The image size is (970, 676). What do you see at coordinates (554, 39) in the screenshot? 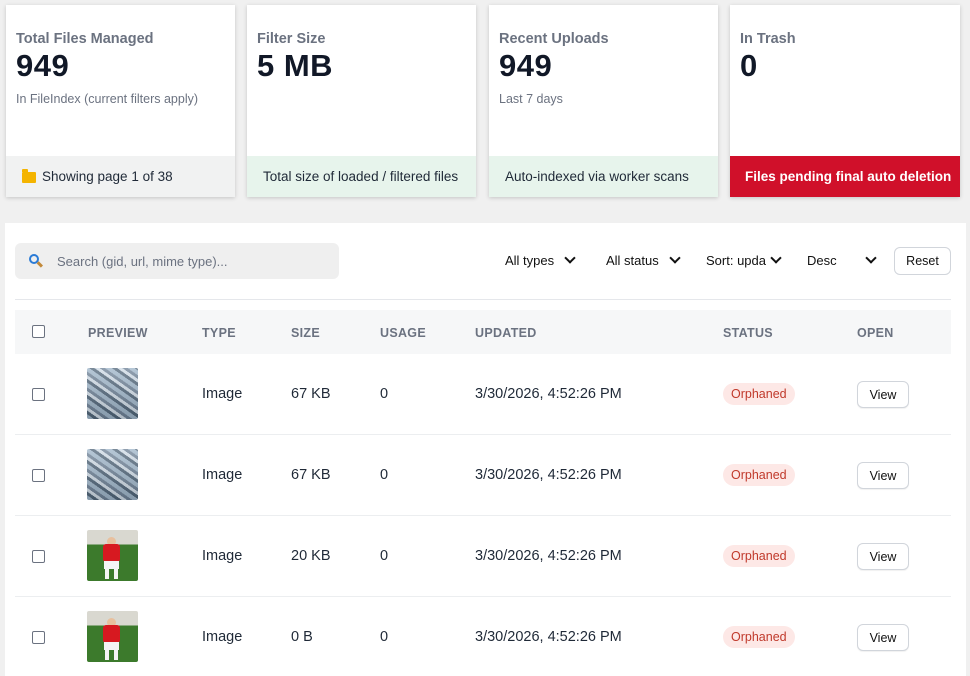
I see `stat-label: Recent Uploads` at bounding box center [554, 39].